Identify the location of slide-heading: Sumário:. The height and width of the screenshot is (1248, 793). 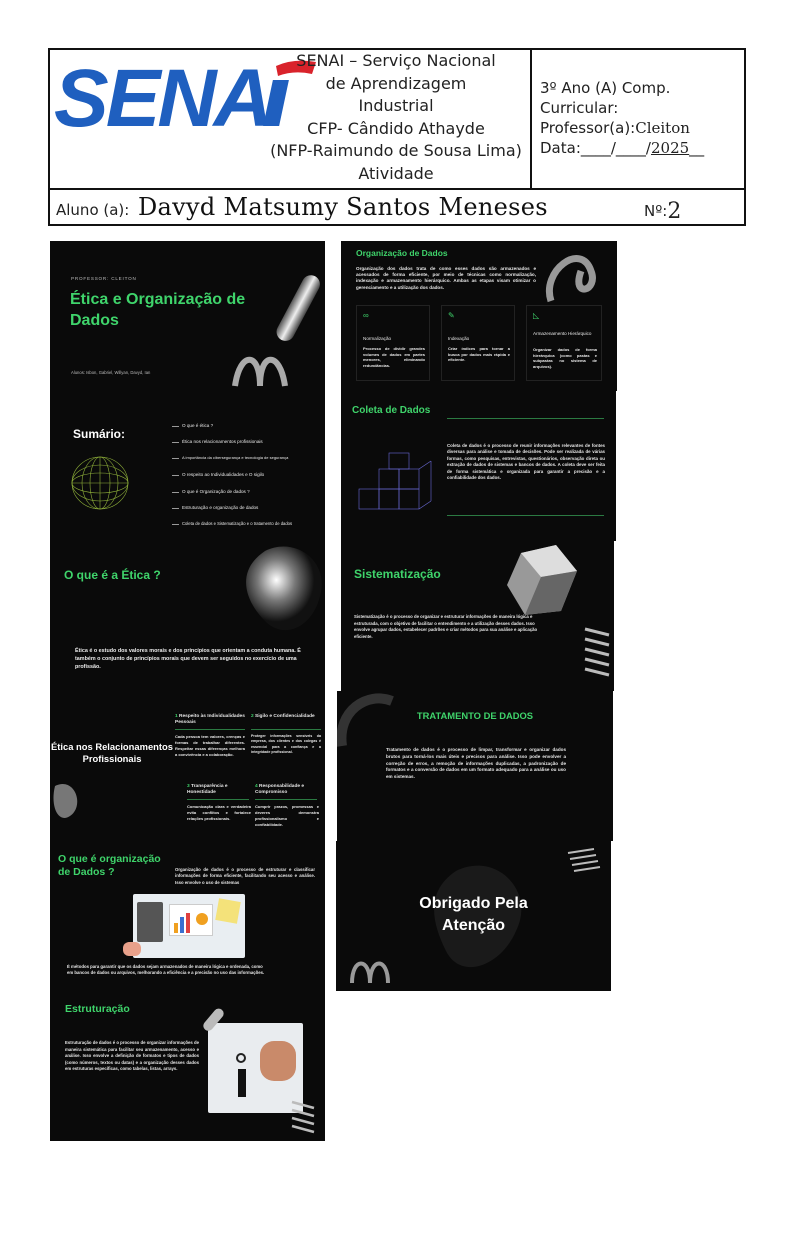
(99, 434).